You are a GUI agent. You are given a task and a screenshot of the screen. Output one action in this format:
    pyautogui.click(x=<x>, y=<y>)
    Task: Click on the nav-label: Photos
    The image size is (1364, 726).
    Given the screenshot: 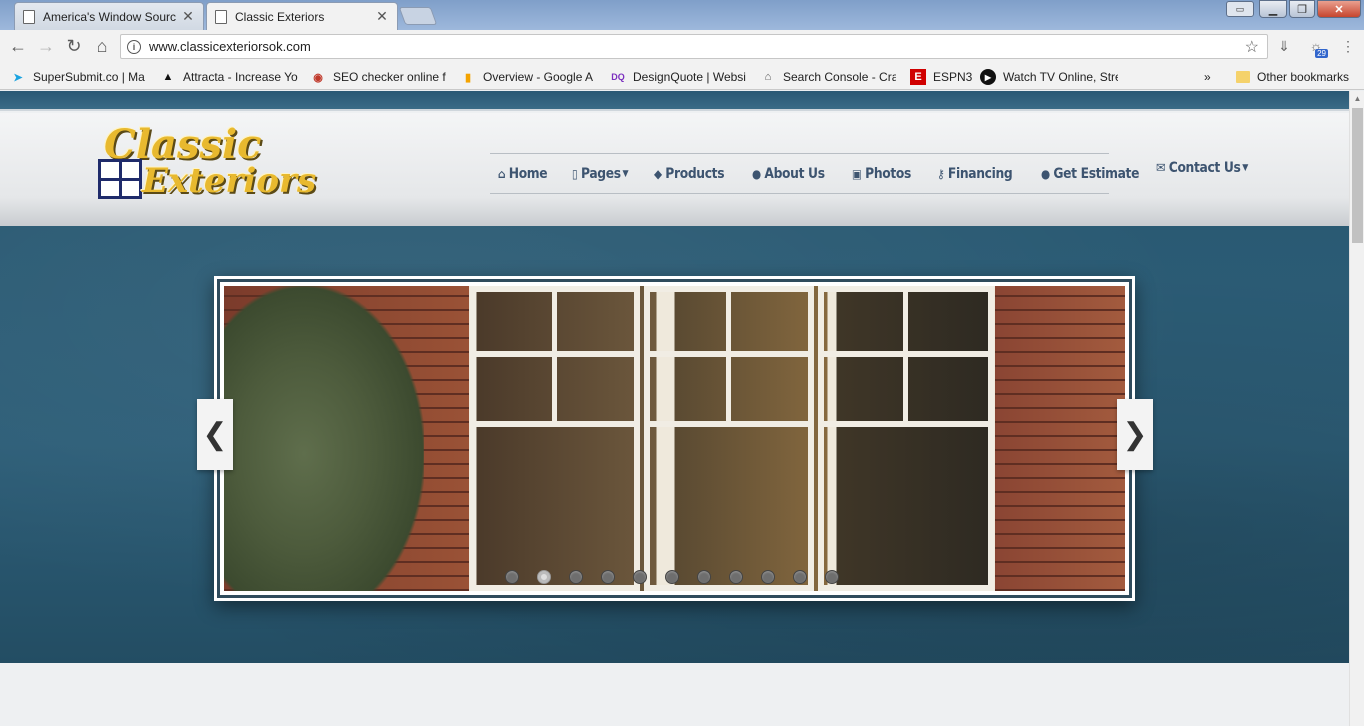 What is the action you would take?
    pyautogui.click(x=888, y=173)
    